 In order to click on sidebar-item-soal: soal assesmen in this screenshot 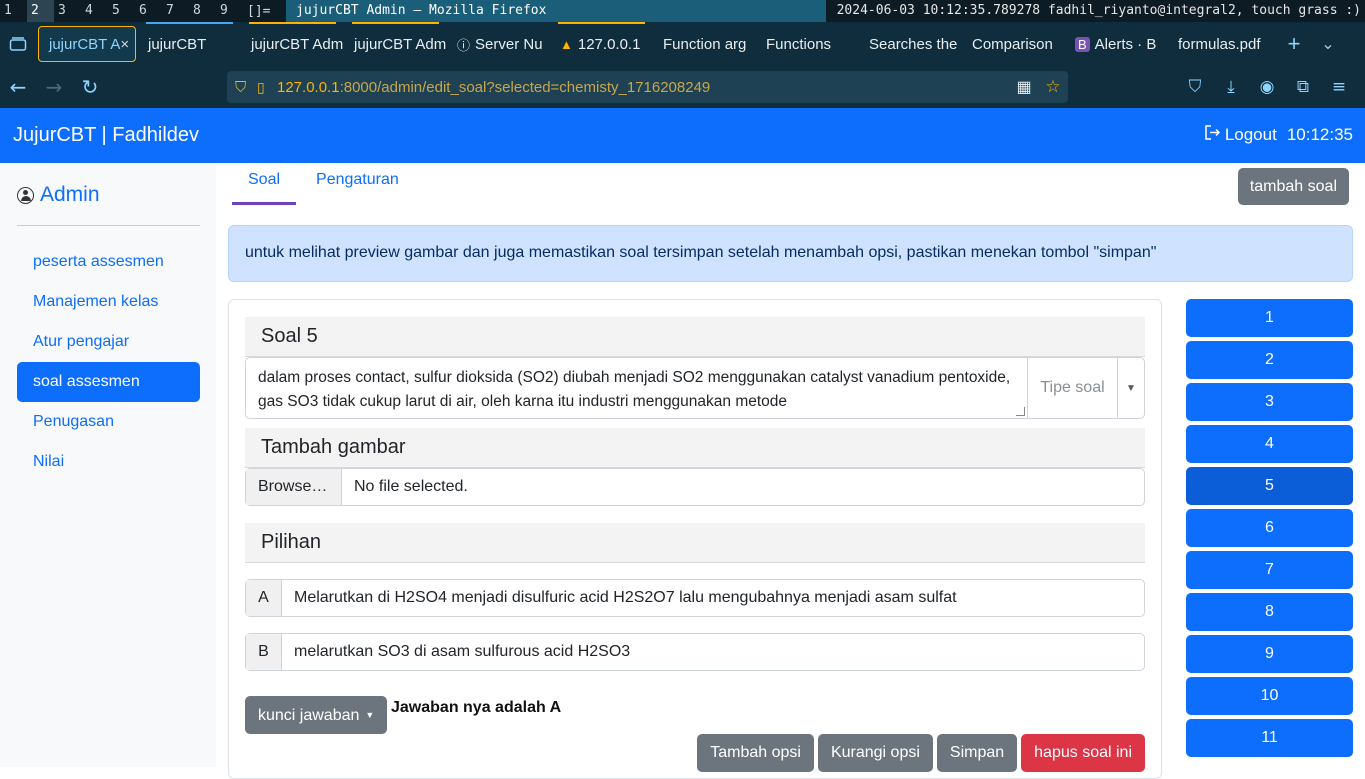, I will do `click(108, 382)`.